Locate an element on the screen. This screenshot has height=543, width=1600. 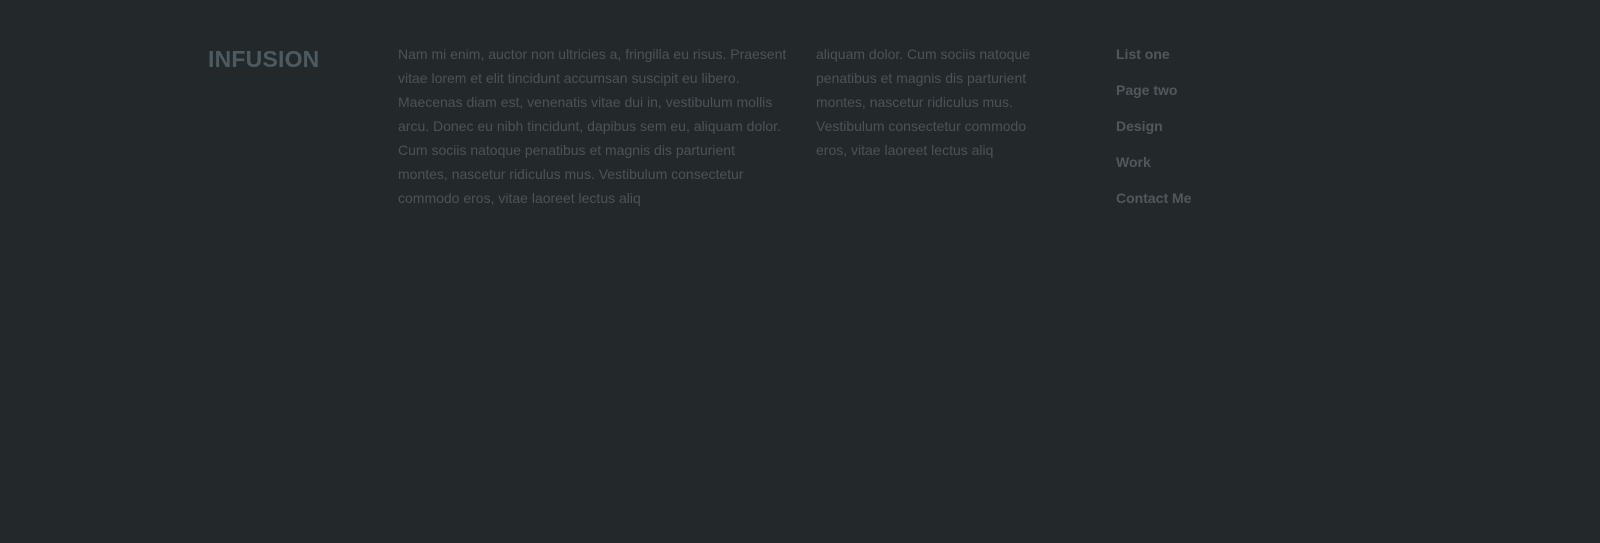
footer-link-work: Work is located at coordinates (1133, 162).